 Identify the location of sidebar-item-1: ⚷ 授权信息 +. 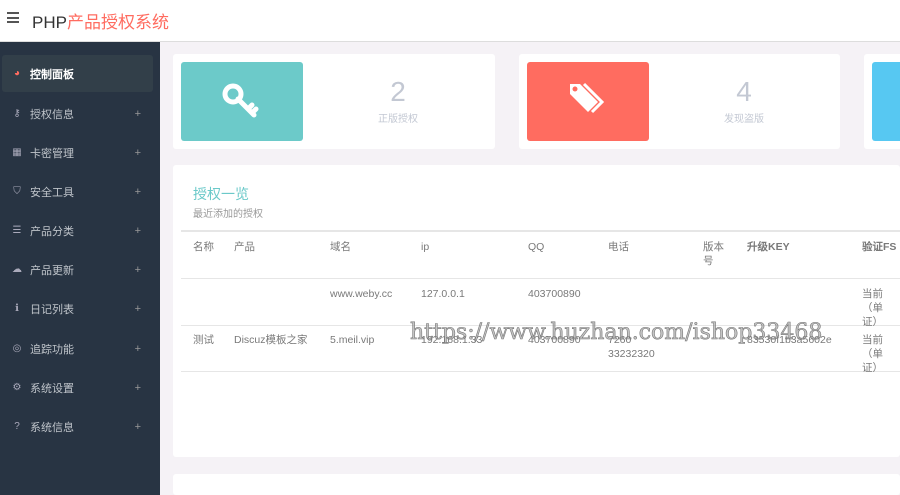
(77, 113).